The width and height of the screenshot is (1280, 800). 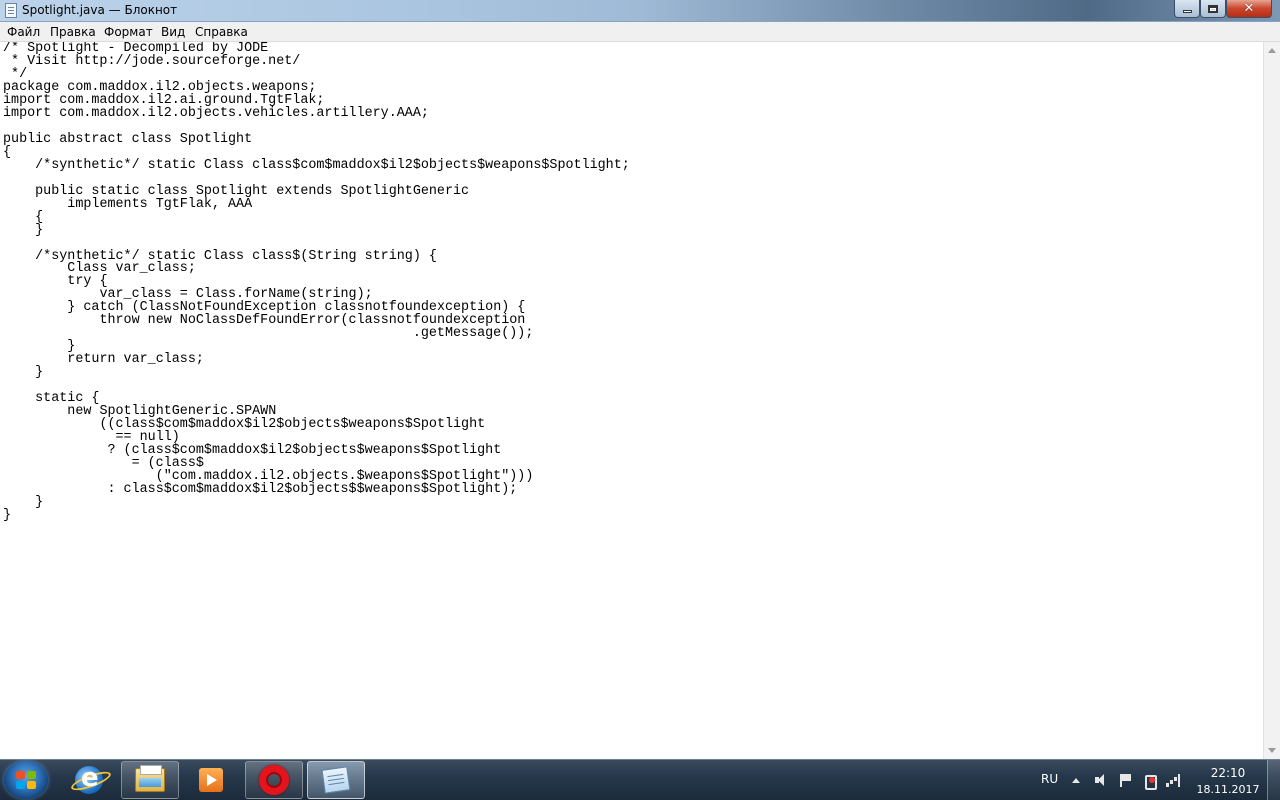 I want to click on scroll-up-icon, so click(x=1272, y=50).